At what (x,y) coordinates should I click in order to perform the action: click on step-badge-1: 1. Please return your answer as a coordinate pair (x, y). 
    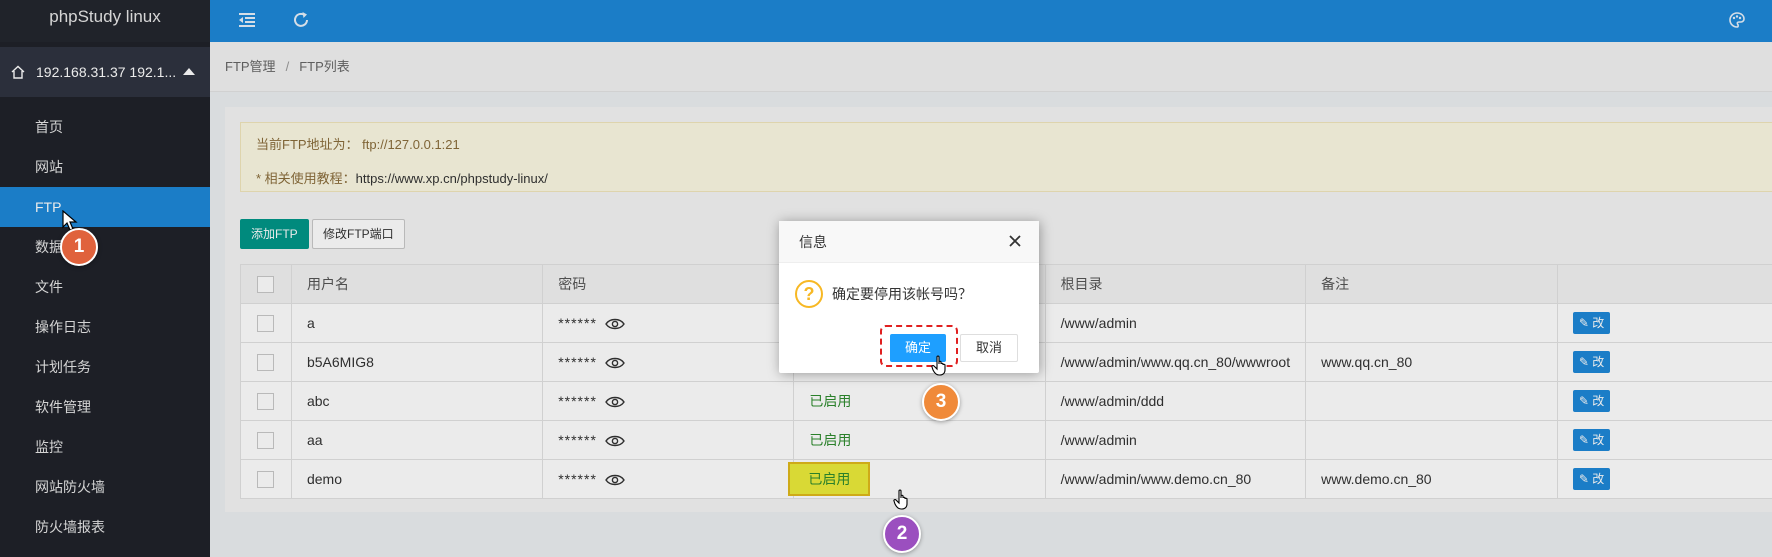
    Looking at the image, I should click on (79, 247).